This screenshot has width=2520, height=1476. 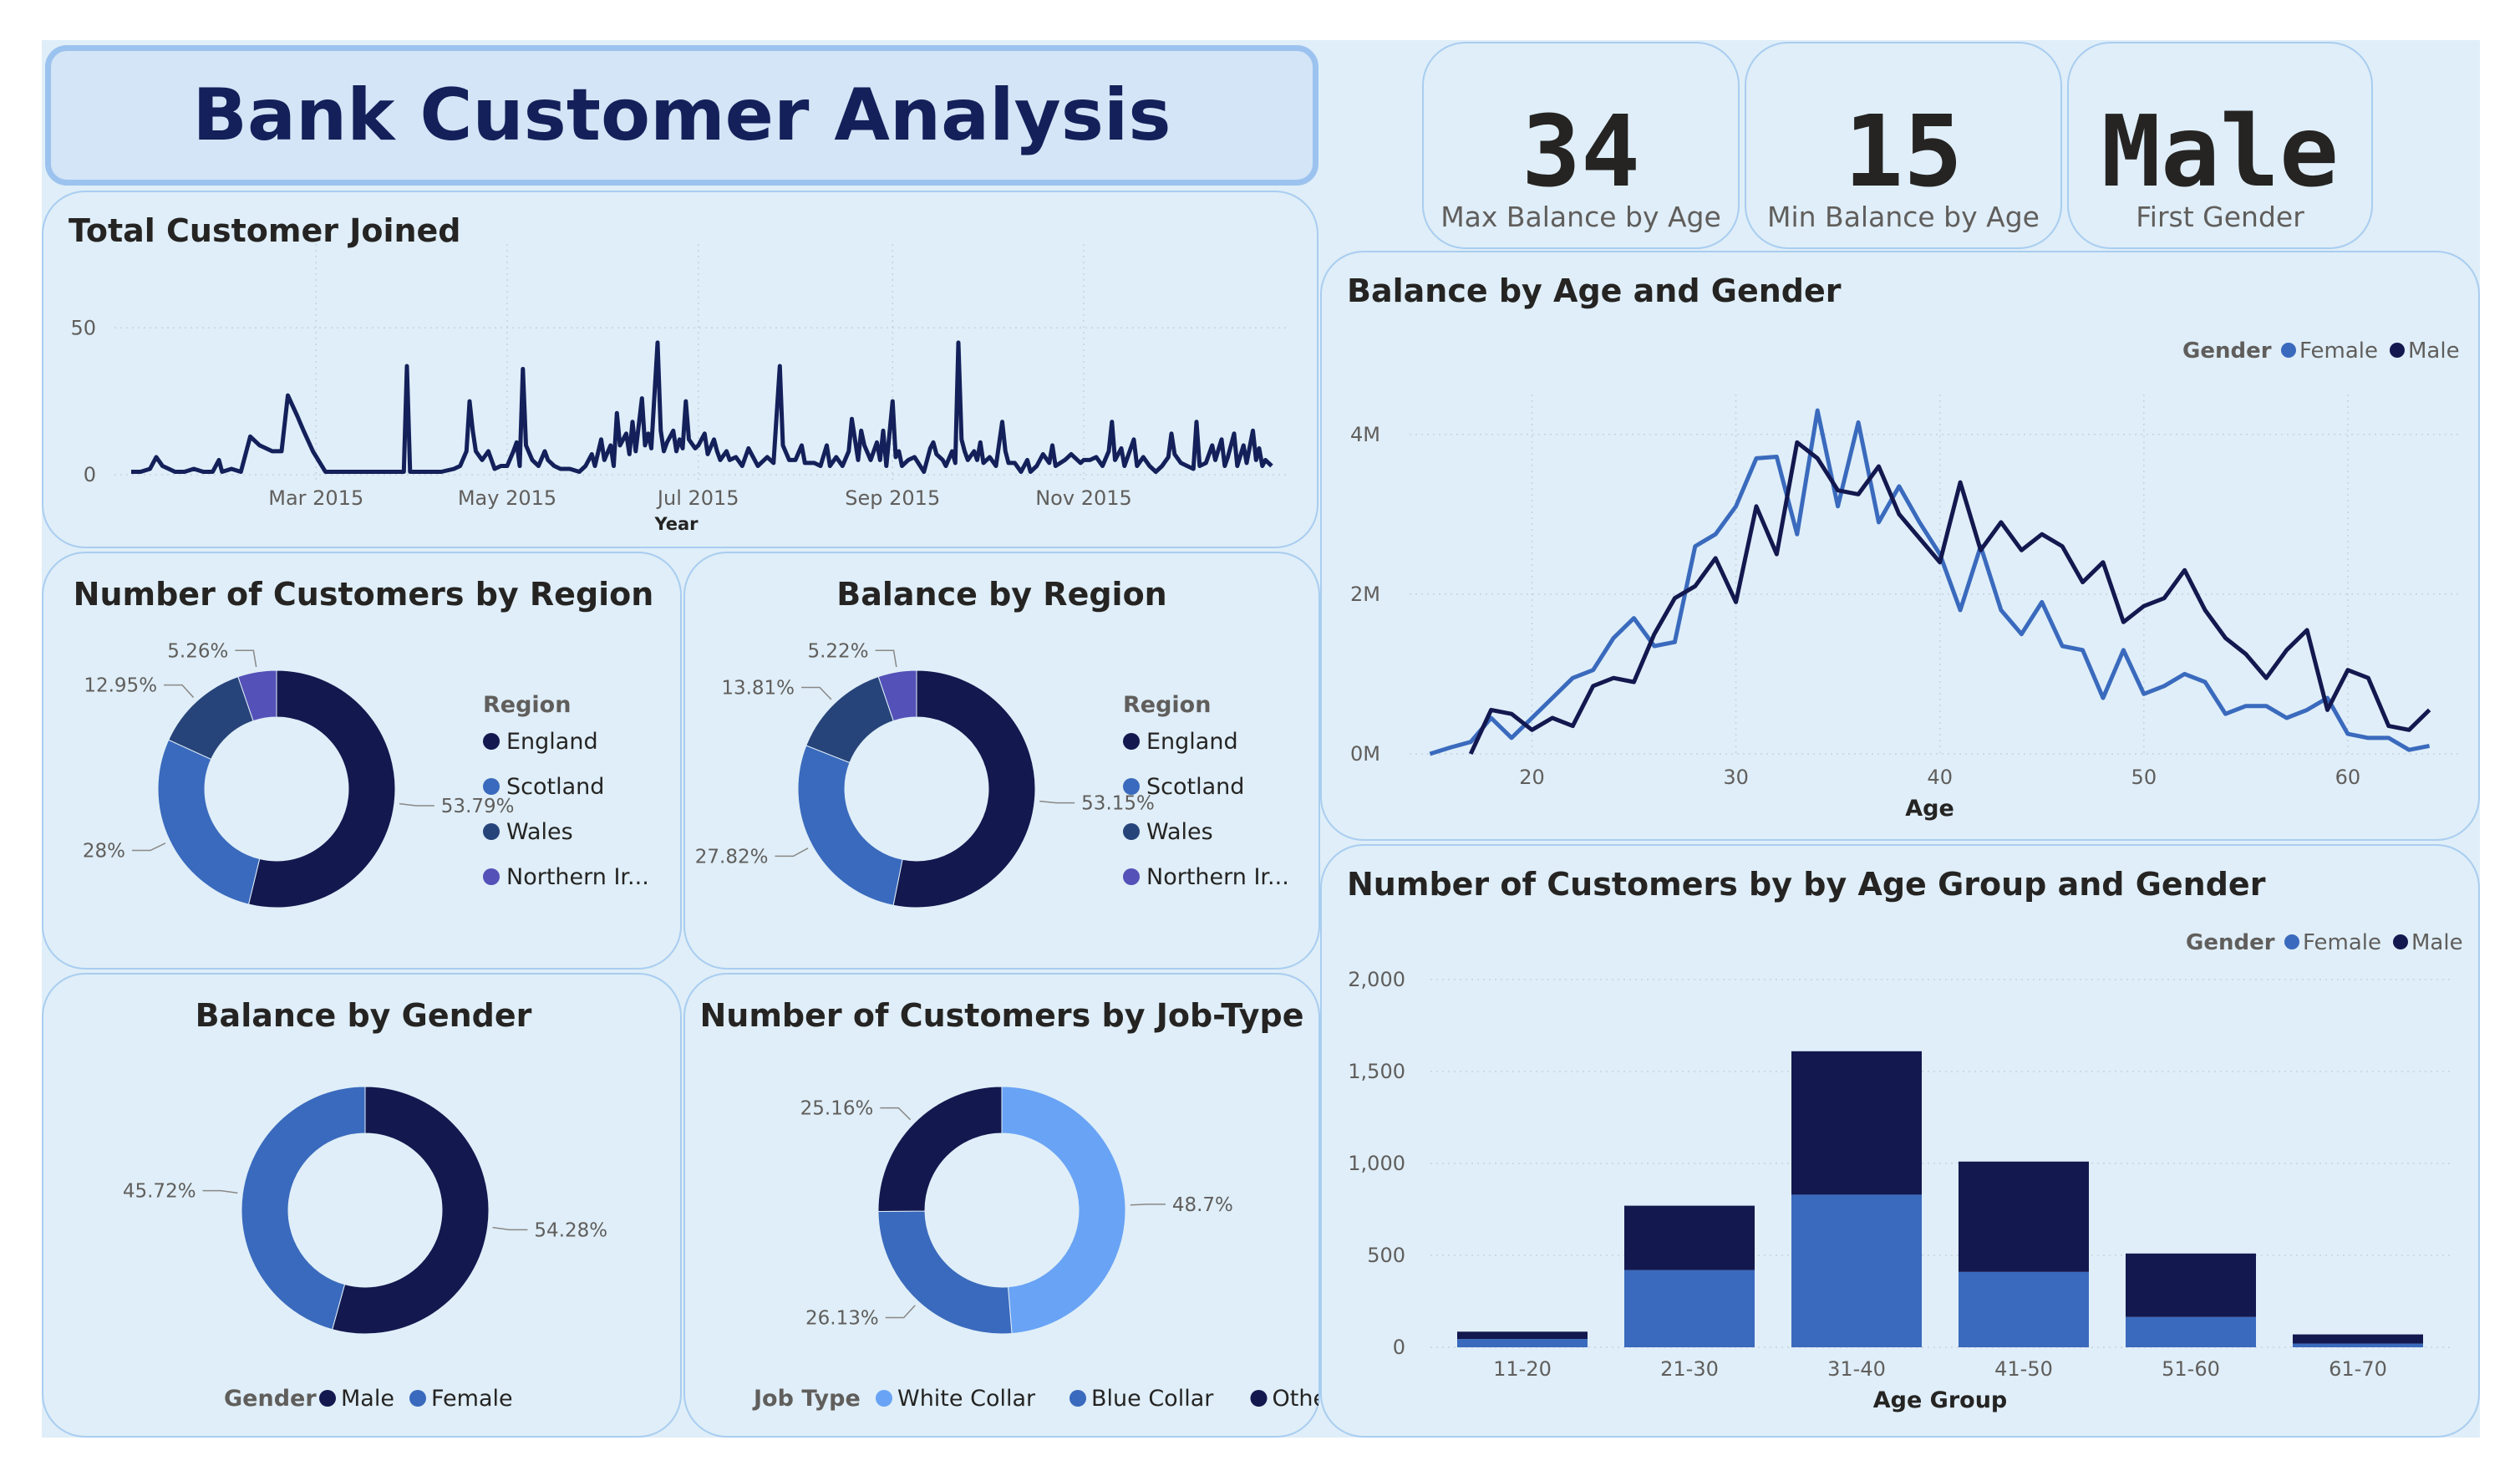 I want to click on data-label: 25.16%, so click(x=837, y=1109).